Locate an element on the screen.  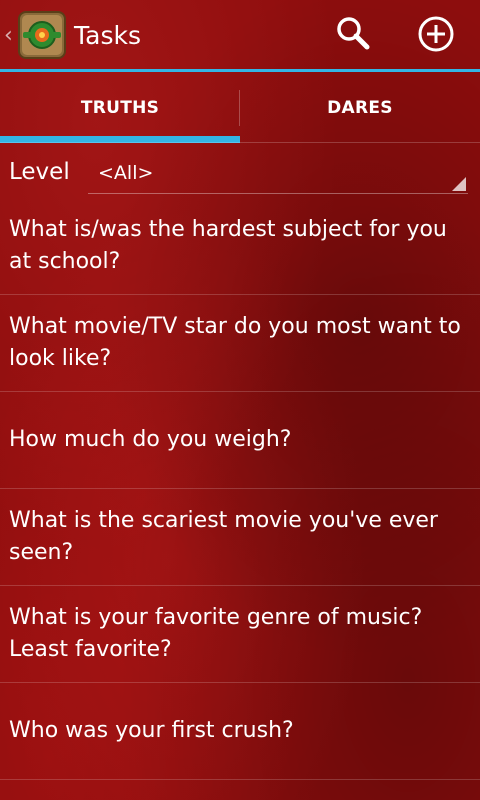
search-button is located at coordinates (354, 36).